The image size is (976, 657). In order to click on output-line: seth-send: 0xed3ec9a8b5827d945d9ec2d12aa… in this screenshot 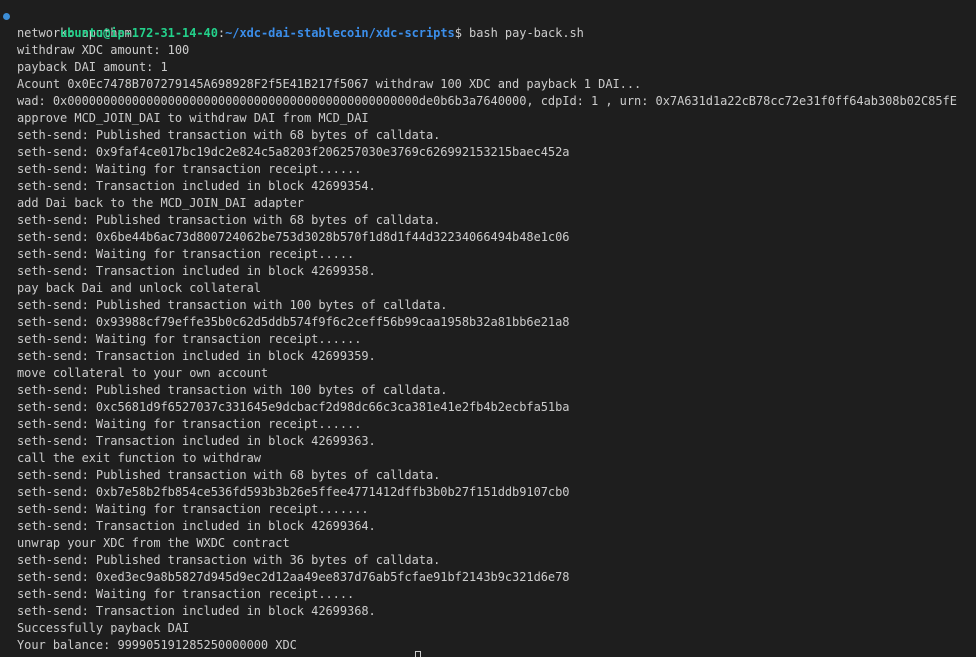, I will do `click(293, 577)`.